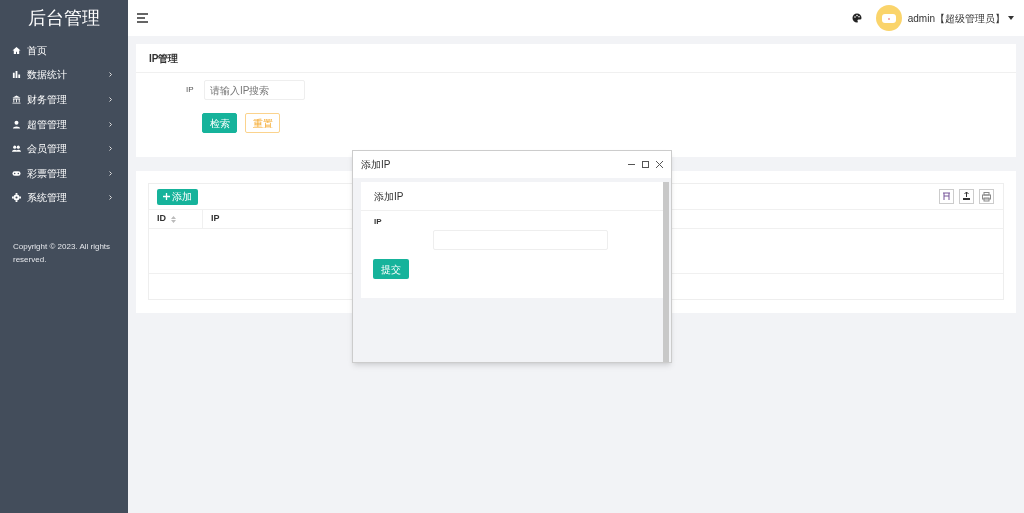 The height and width of the screenshot is (513, 1024). Describe the element at coordinates (1011, 18) in the screenshot. I see `caret-icon` at that location.